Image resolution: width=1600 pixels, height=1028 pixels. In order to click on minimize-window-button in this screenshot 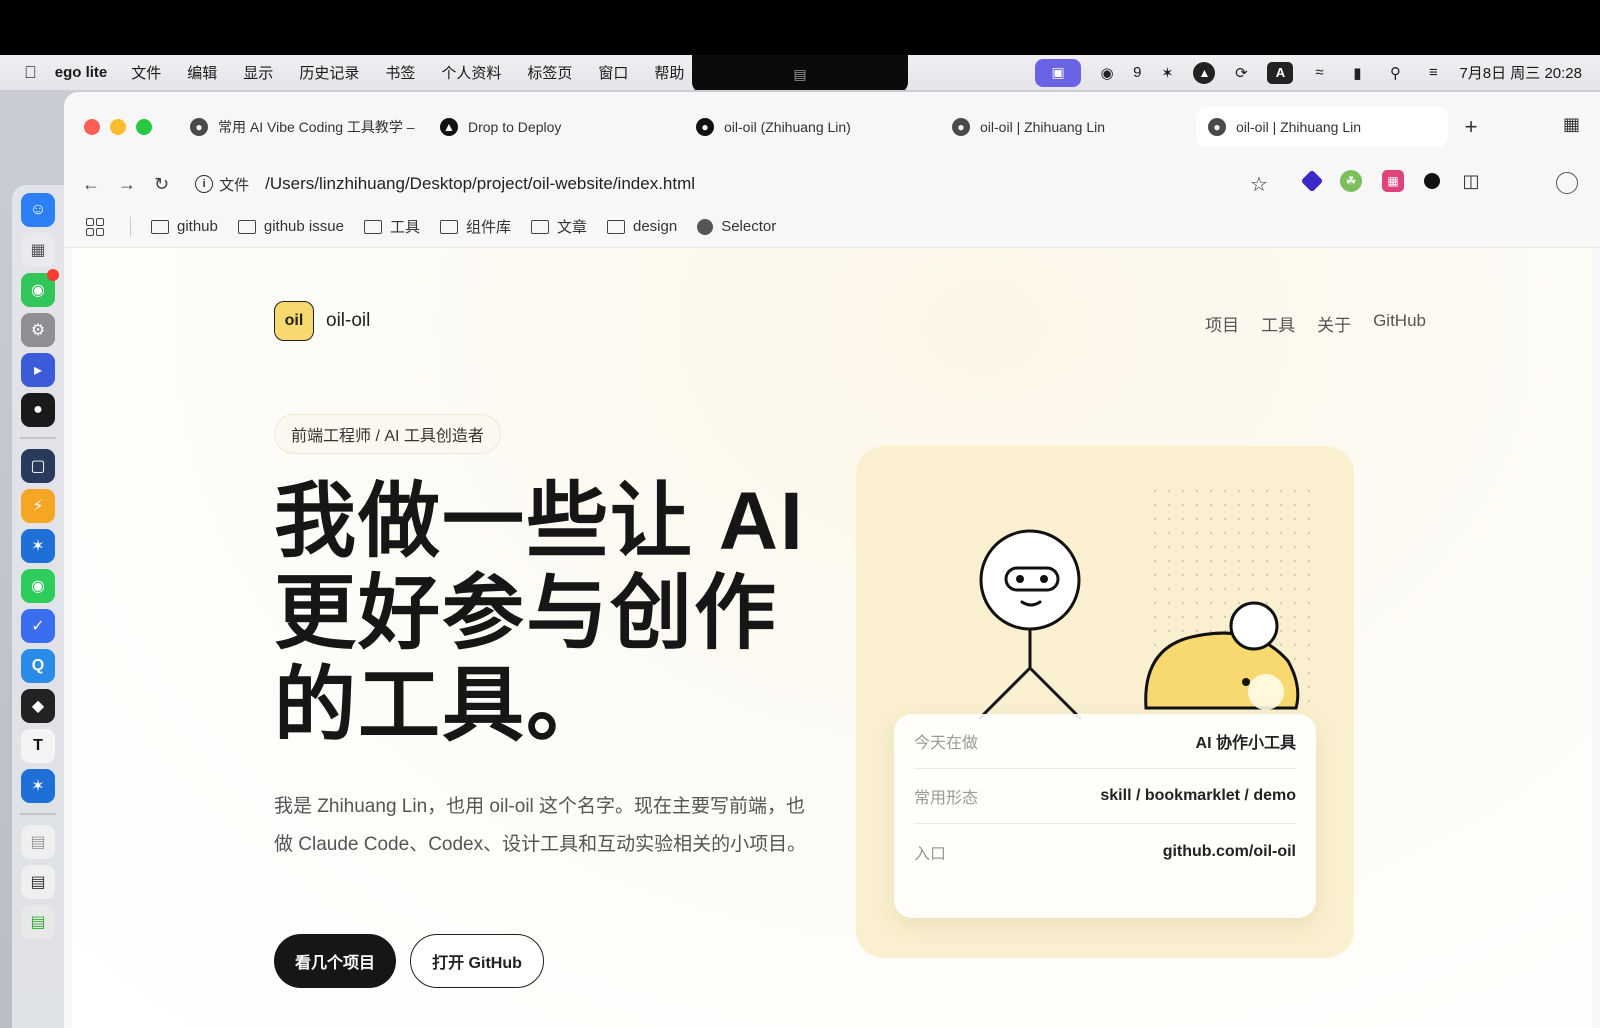, I will do `click(118, 127)`.